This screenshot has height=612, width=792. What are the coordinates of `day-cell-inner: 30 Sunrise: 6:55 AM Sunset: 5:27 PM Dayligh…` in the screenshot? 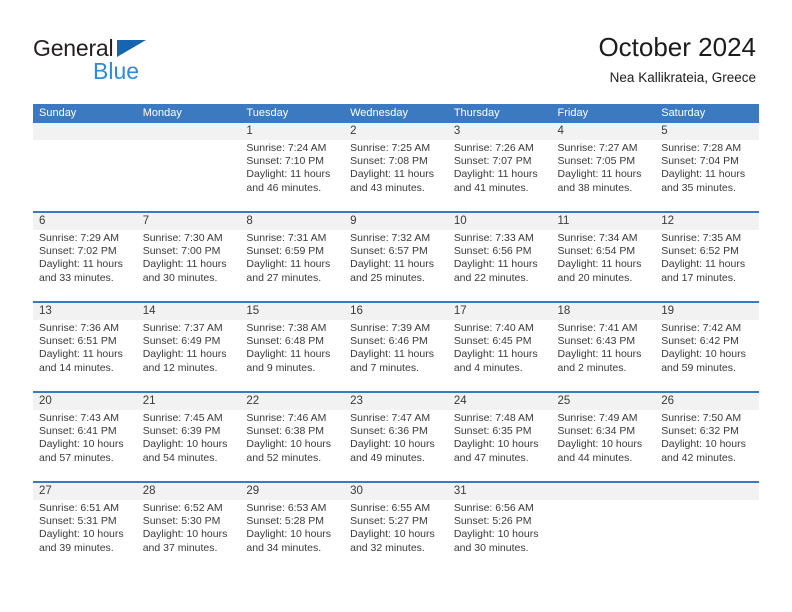 It's located at (396, 527).